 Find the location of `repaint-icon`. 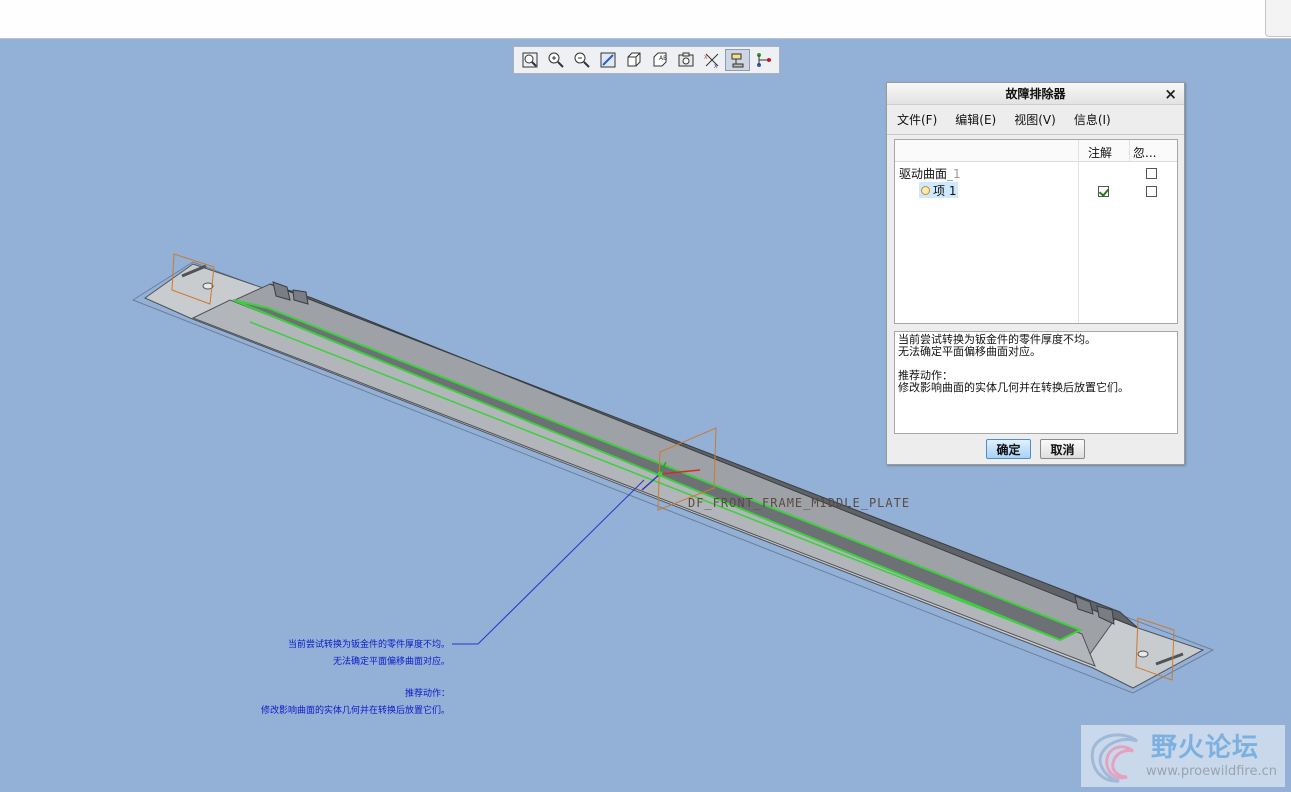

repaint-icon is located at coordinates (607, 60).